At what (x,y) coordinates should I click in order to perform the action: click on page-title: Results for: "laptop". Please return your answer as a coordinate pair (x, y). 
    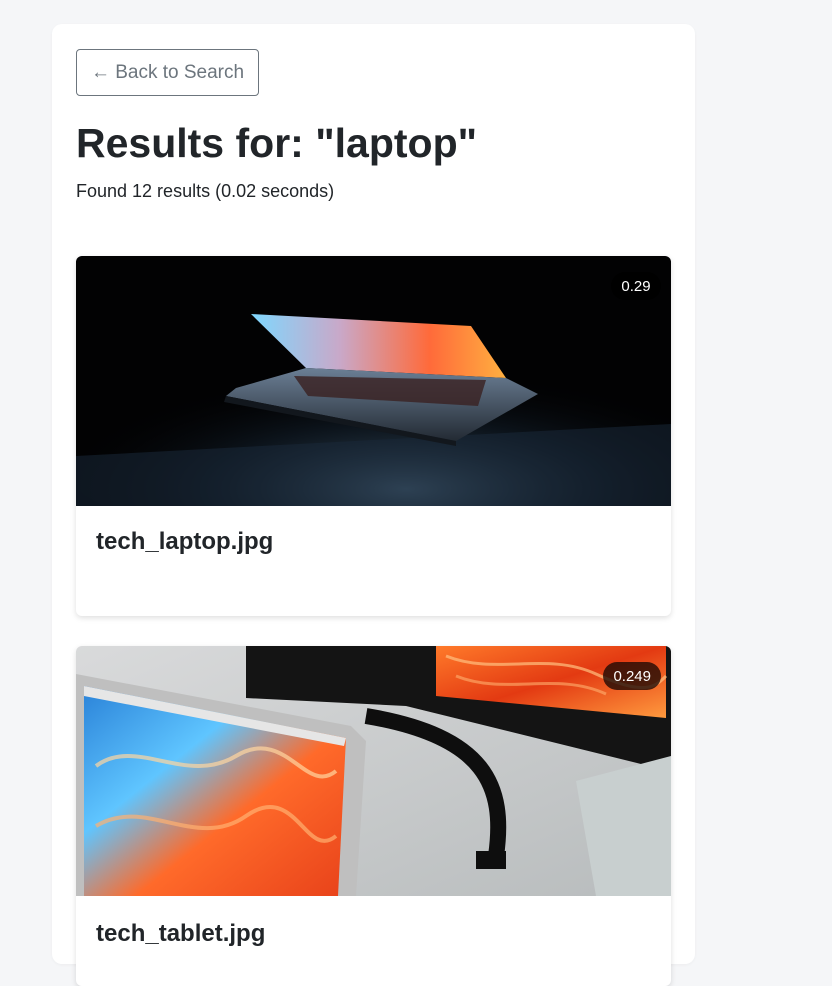
    Looking at the image, I should click on (277, 143).